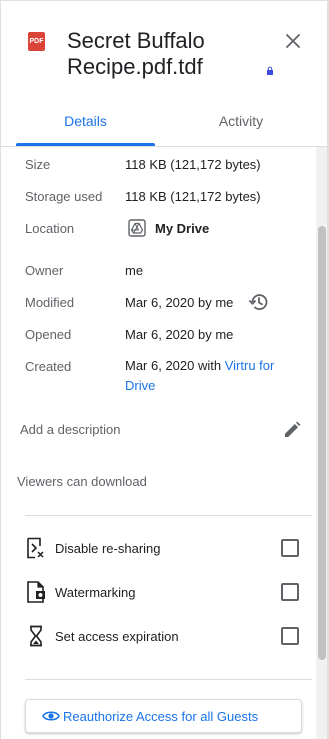 The width and height of the screenshot is (329, 739). I want to click on google-drive-icon, so click(137, 228).